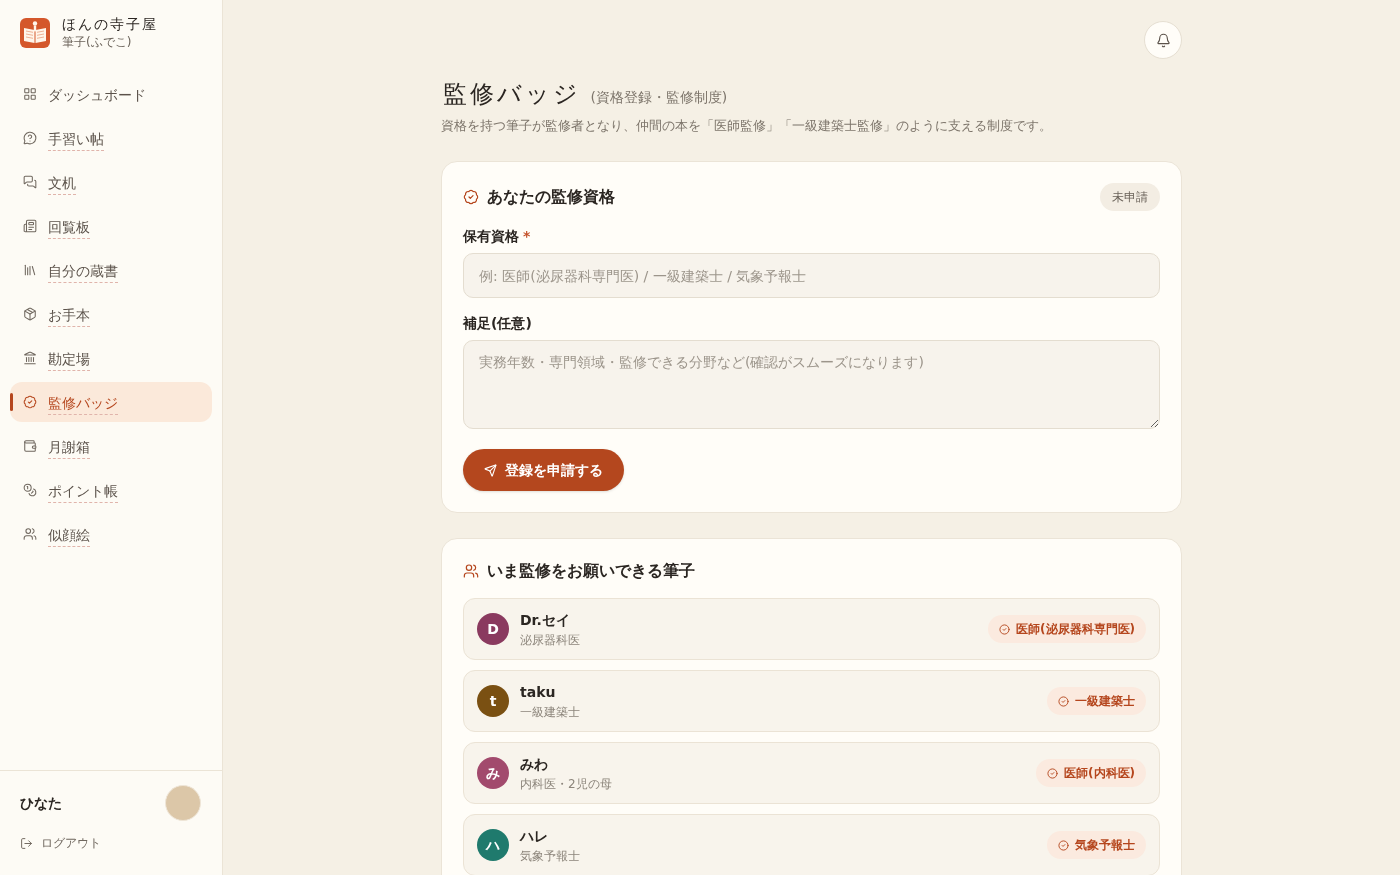 The image size is (1400, 875). What do you see at coordinates (747, 126) in the screenshot?
I see `page-description: 資格を持つ筆子が監修者となり、仲間の本を「医師監修」「一級建築士監修」のように支える制度です。` at bounding box center [747, 126].